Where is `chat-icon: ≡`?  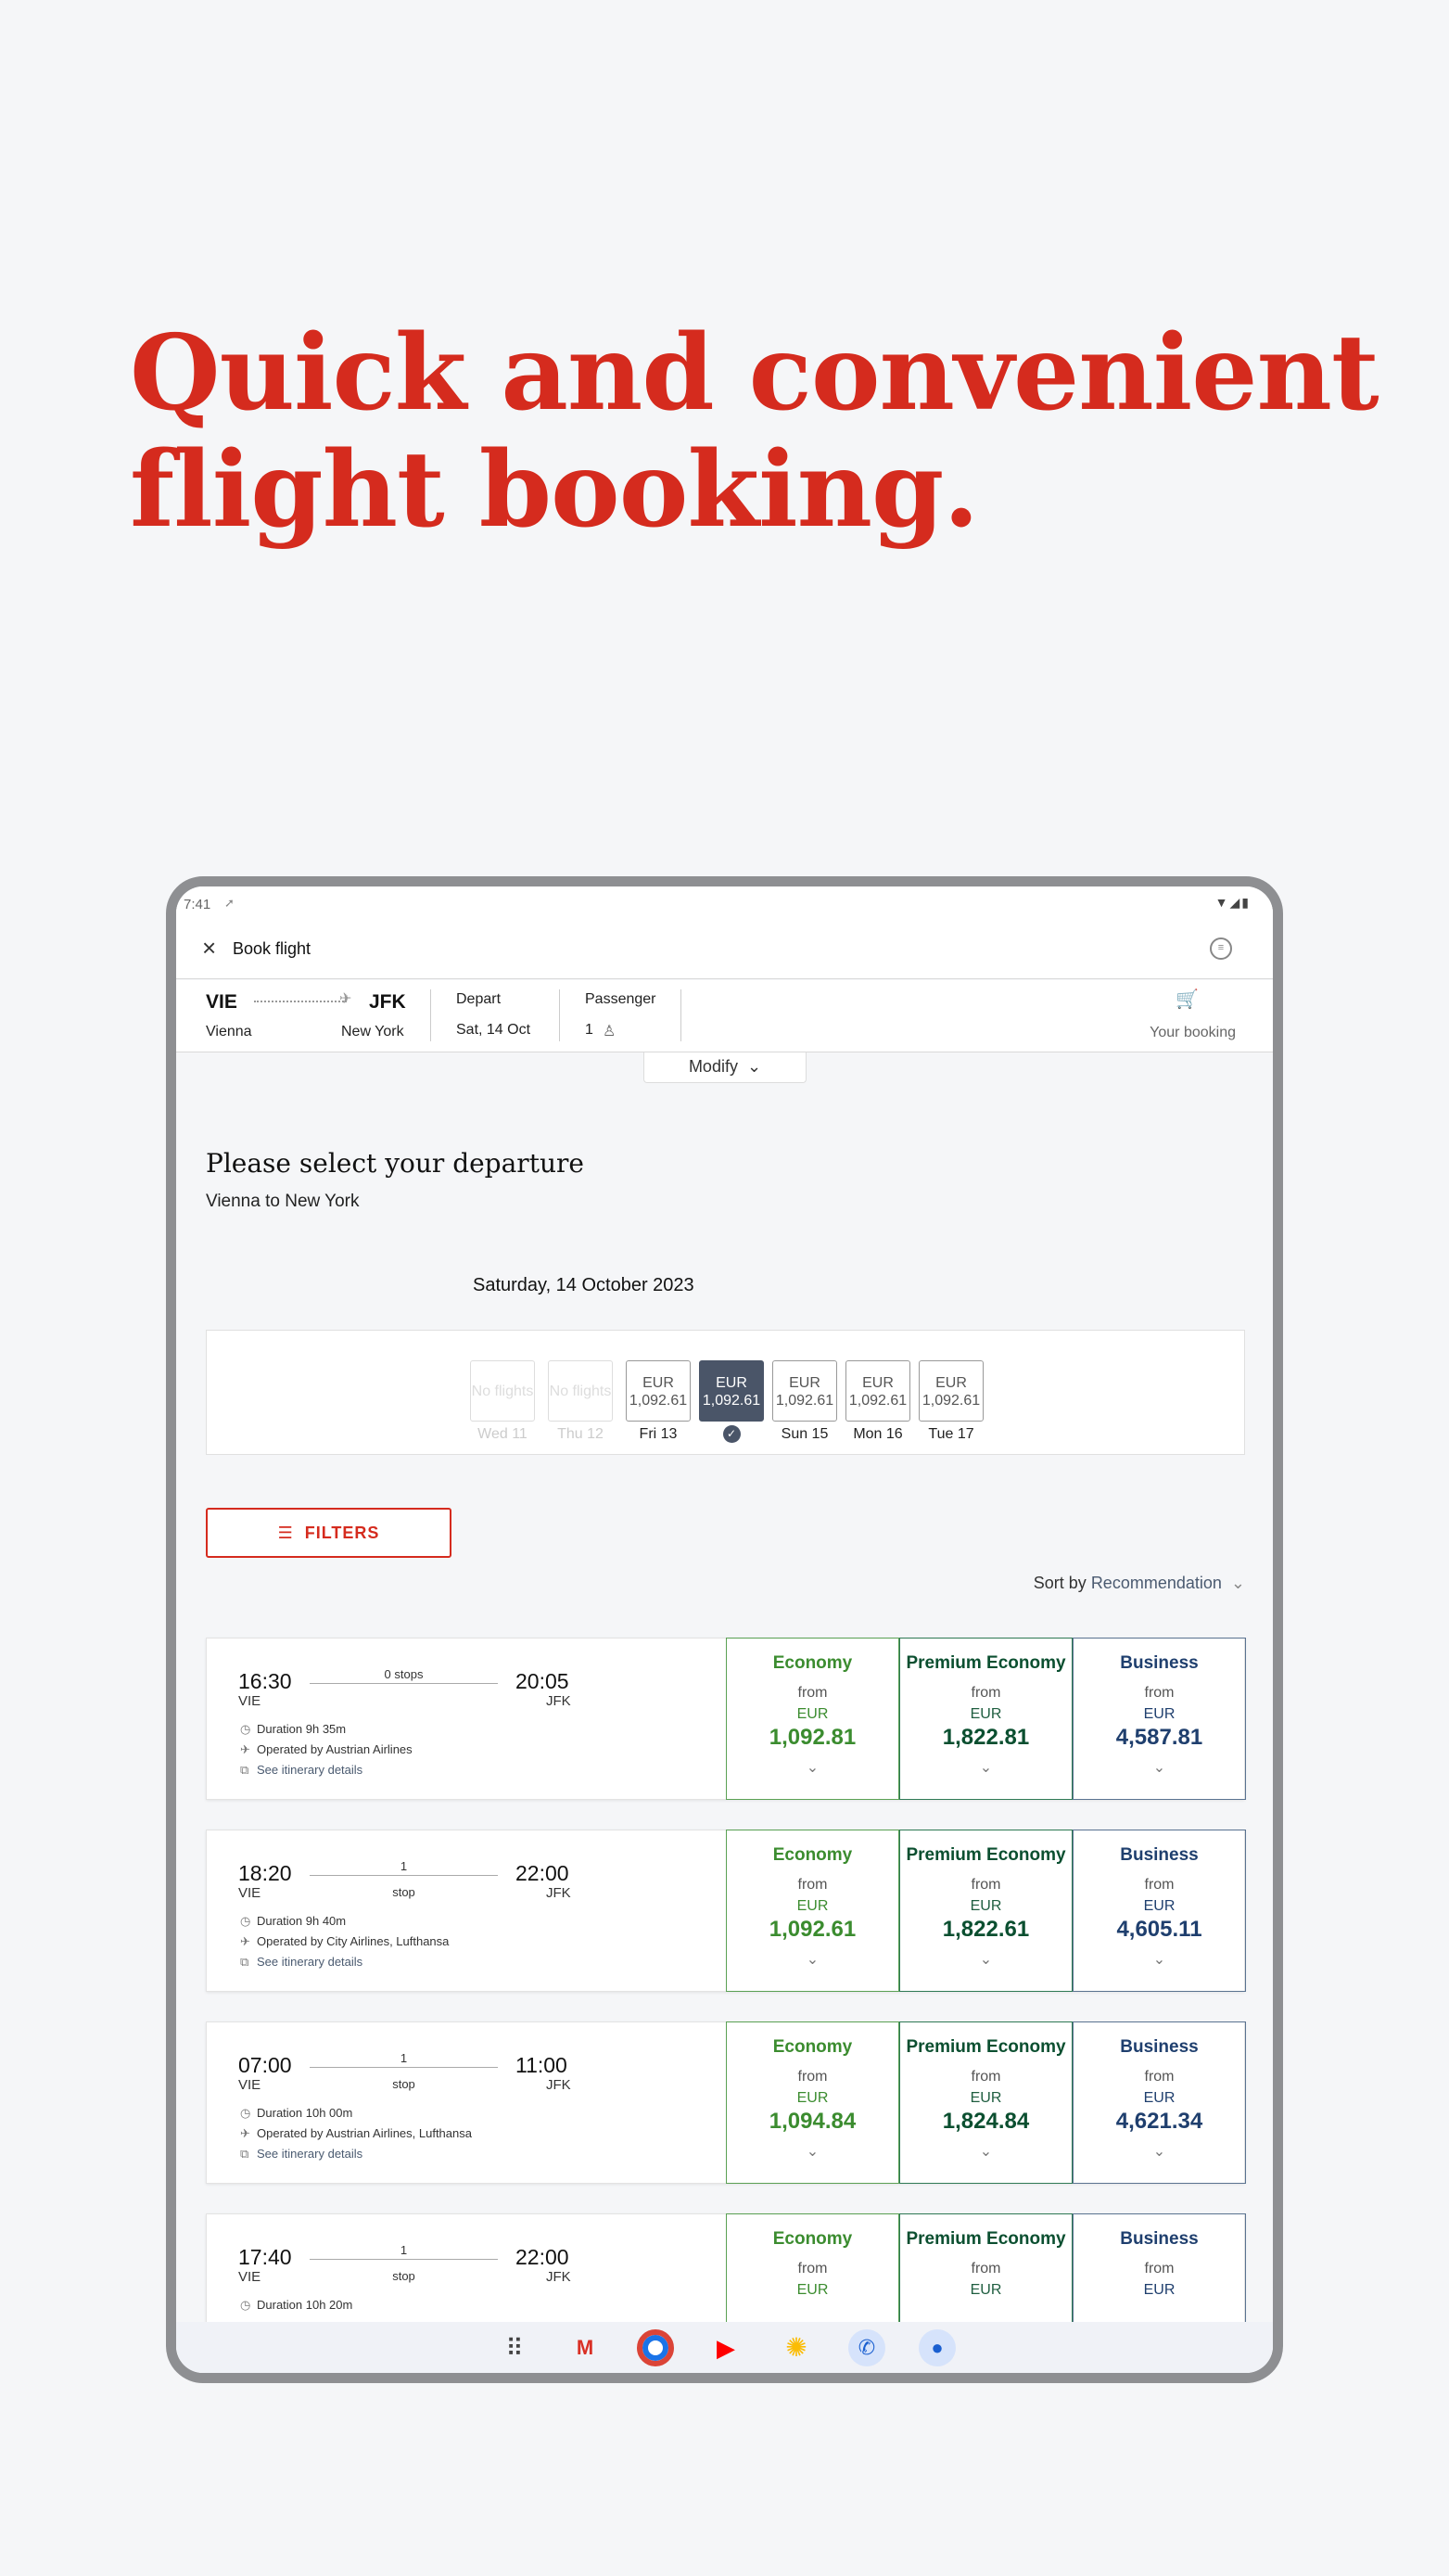 chat-icon: ≡ is located at coordinates (1221, 948).